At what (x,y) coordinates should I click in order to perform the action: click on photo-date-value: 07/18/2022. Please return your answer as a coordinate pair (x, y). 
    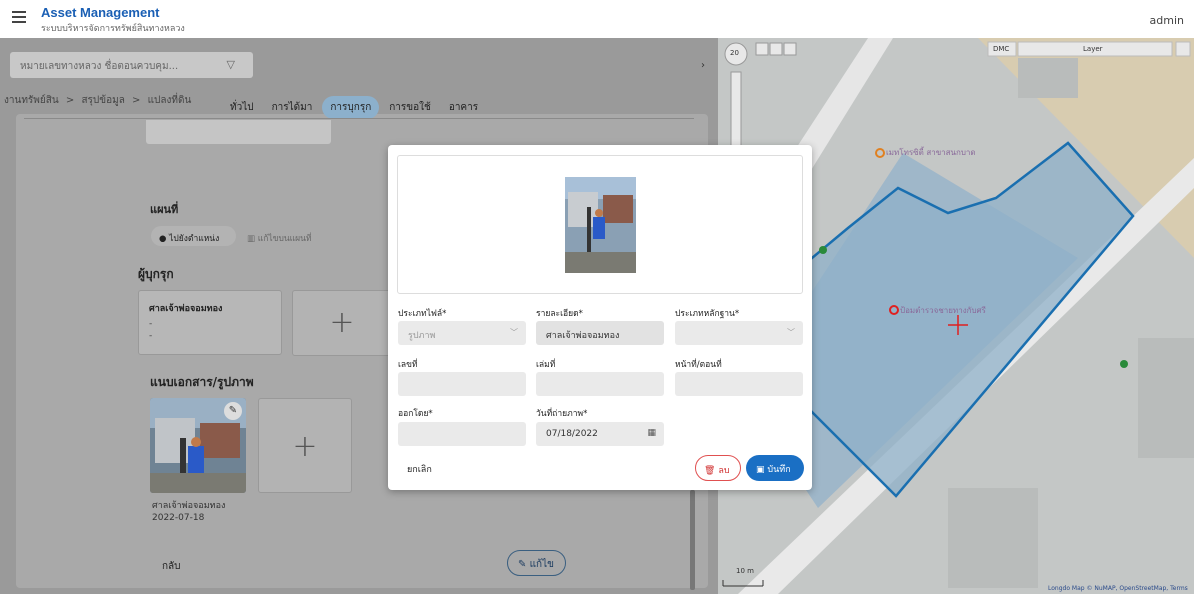
    Looking at the image, I should click on (572, 434).